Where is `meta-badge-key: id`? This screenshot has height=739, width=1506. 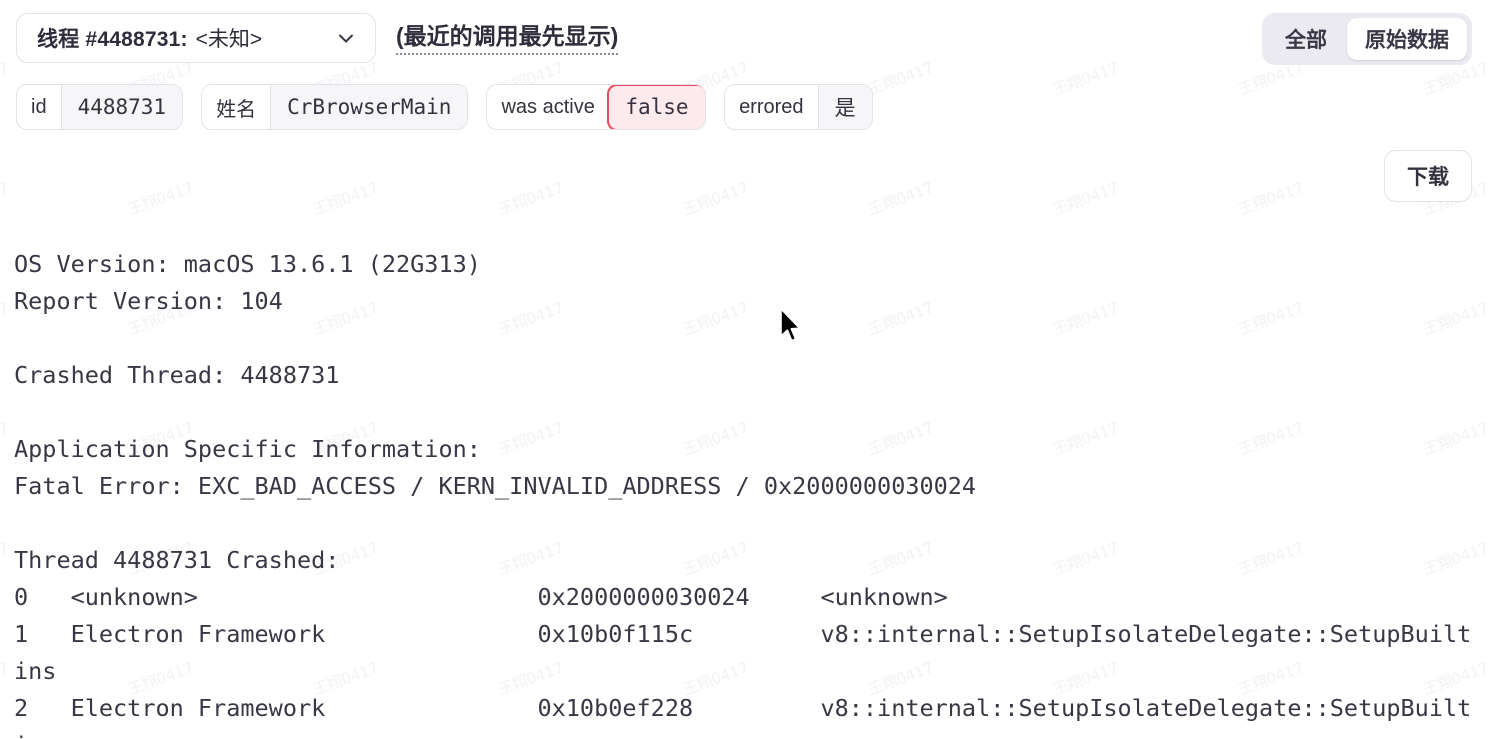
meta-badge-key: id is located at coordinates (39, 107).